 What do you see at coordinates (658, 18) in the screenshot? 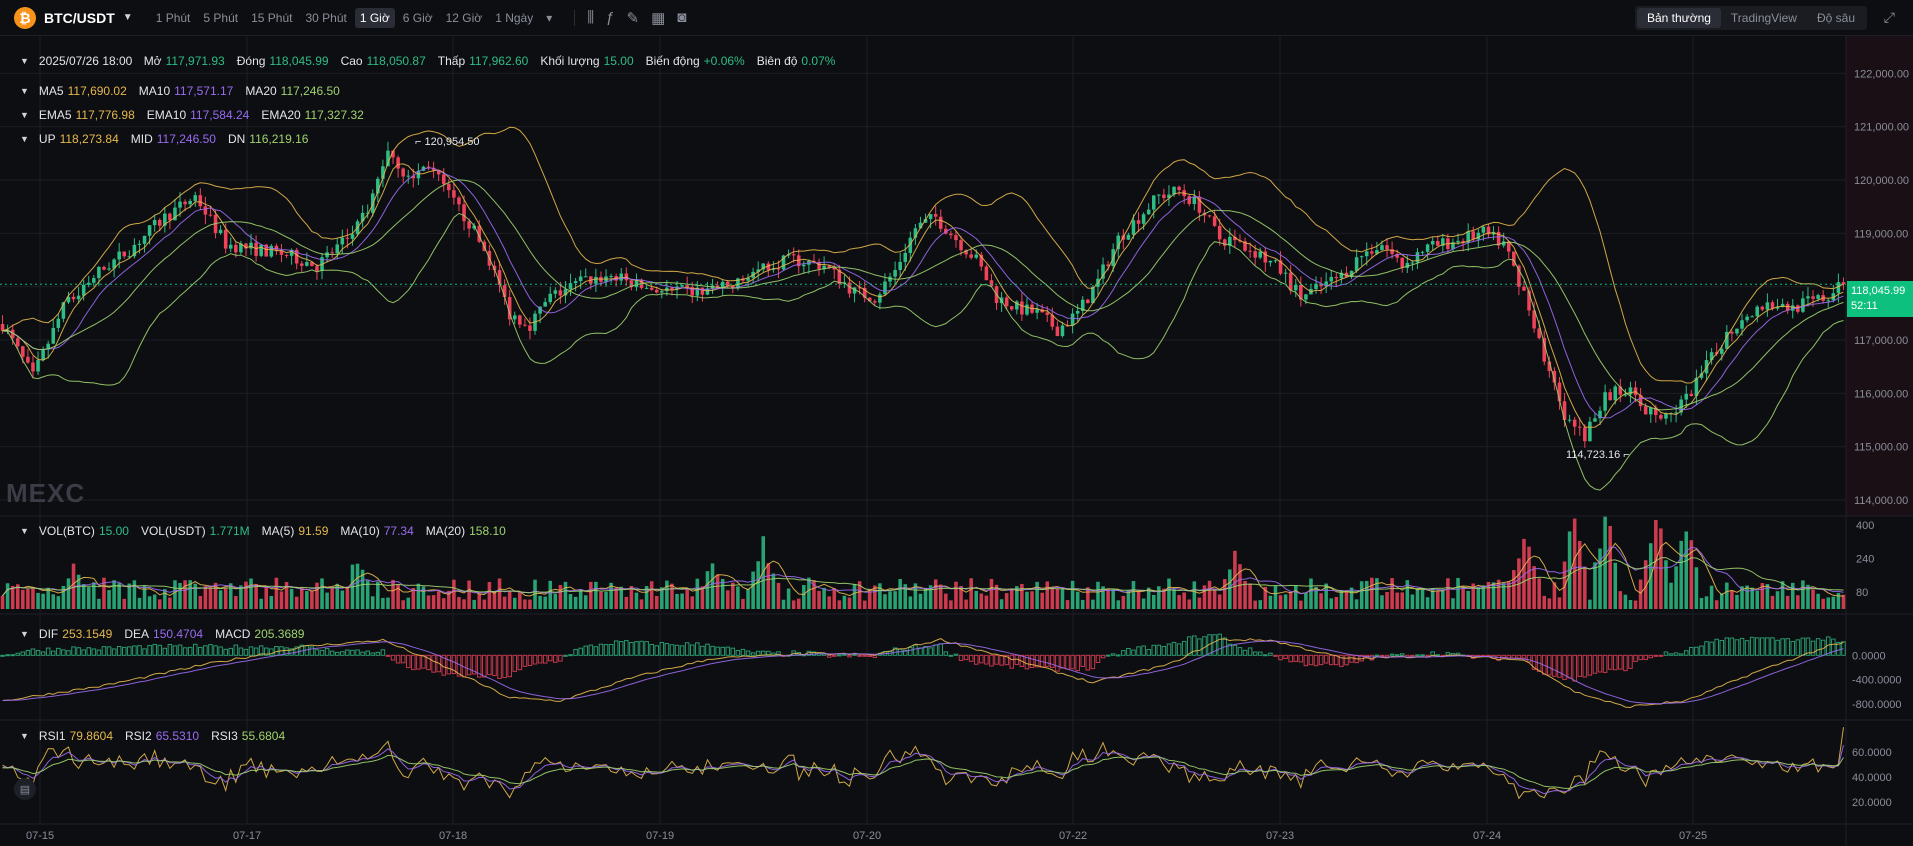
I see `layout-grid-icon: ▦` at bounding box center [658, 18].